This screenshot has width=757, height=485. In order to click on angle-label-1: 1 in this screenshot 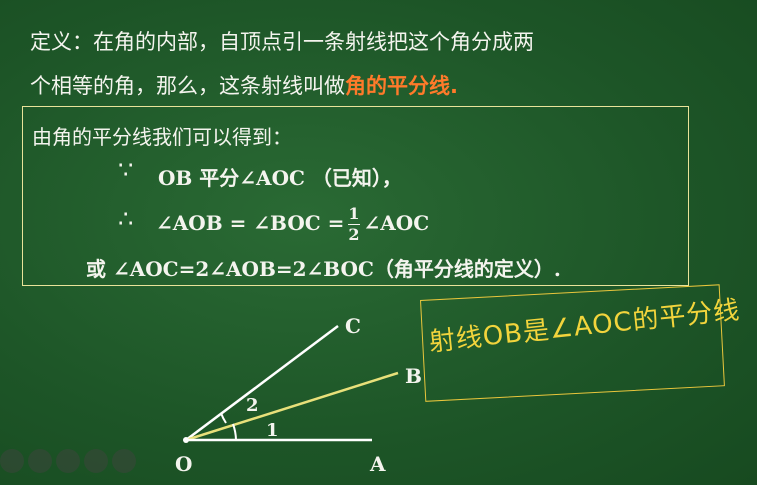, I will do `click(272, 430)`.